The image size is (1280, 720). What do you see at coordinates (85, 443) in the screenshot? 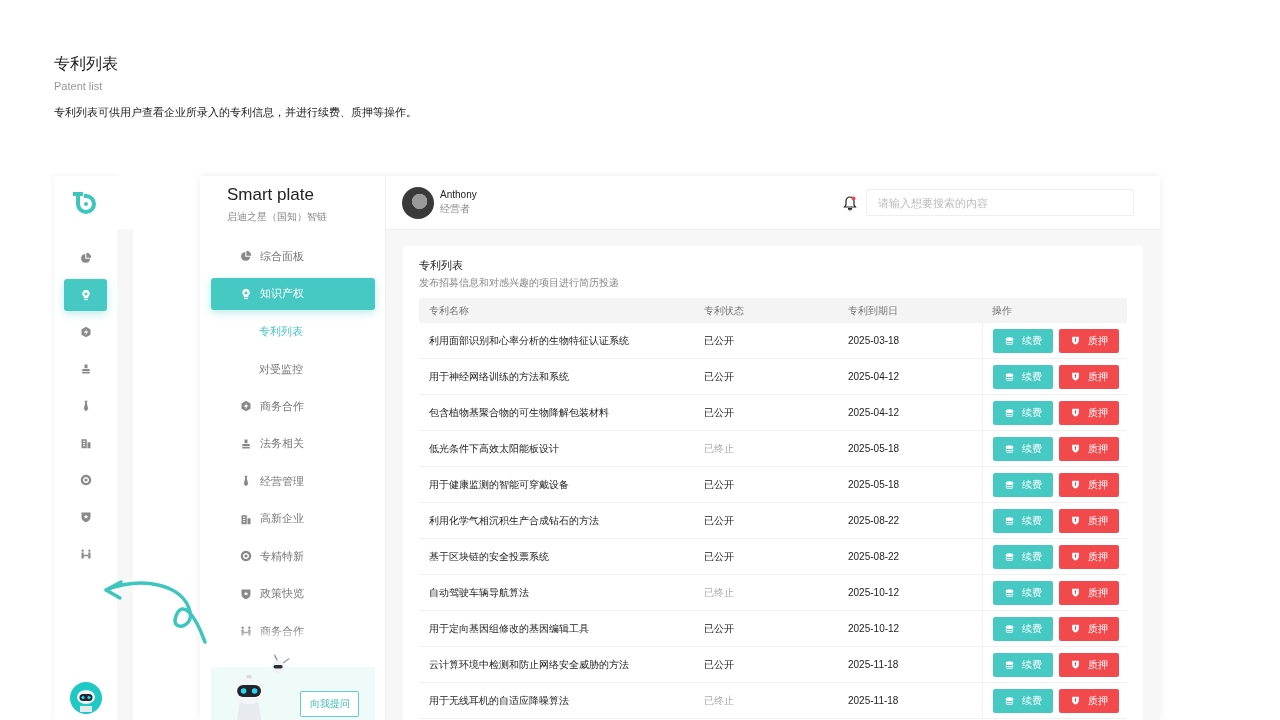
I see `building-icon` at bounding box center [85, 443].